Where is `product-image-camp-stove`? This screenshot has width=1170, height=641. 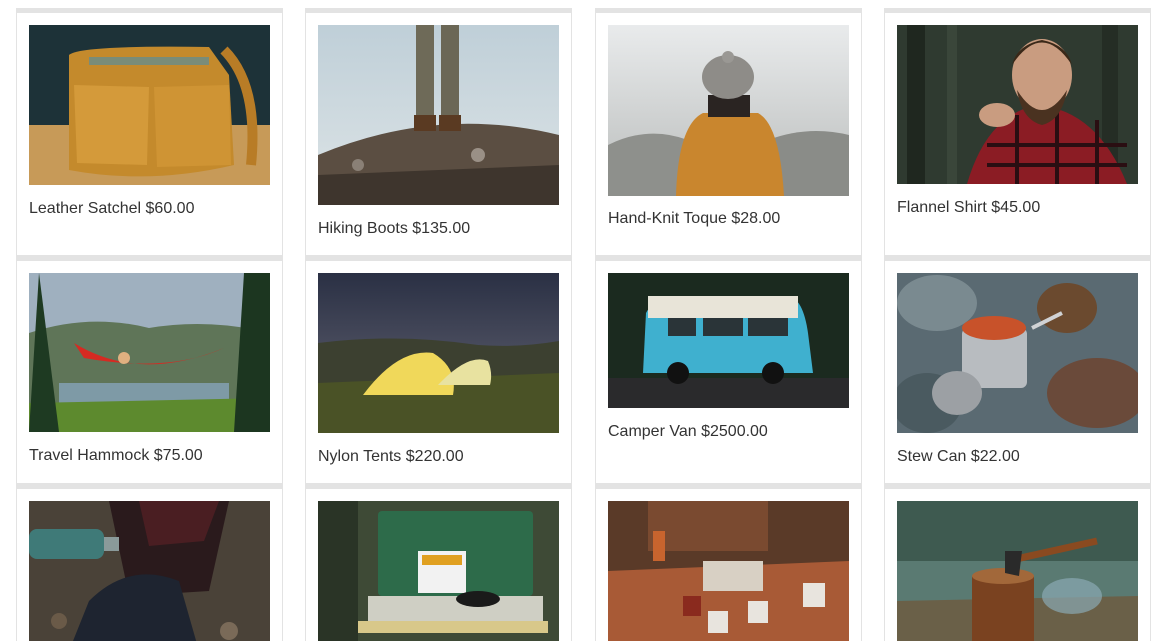 product-image-camp-stove is located at coordinates (438, 571).